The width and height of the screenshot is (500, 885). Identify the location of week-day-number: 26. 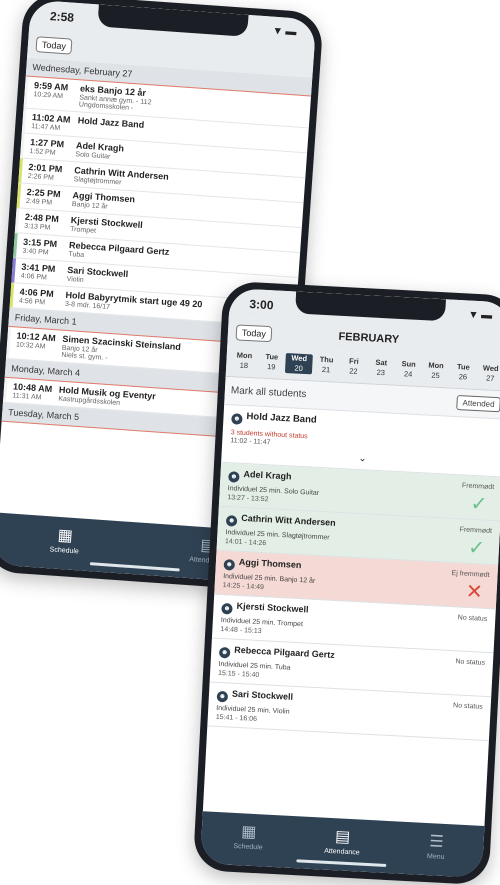
(463, 377).